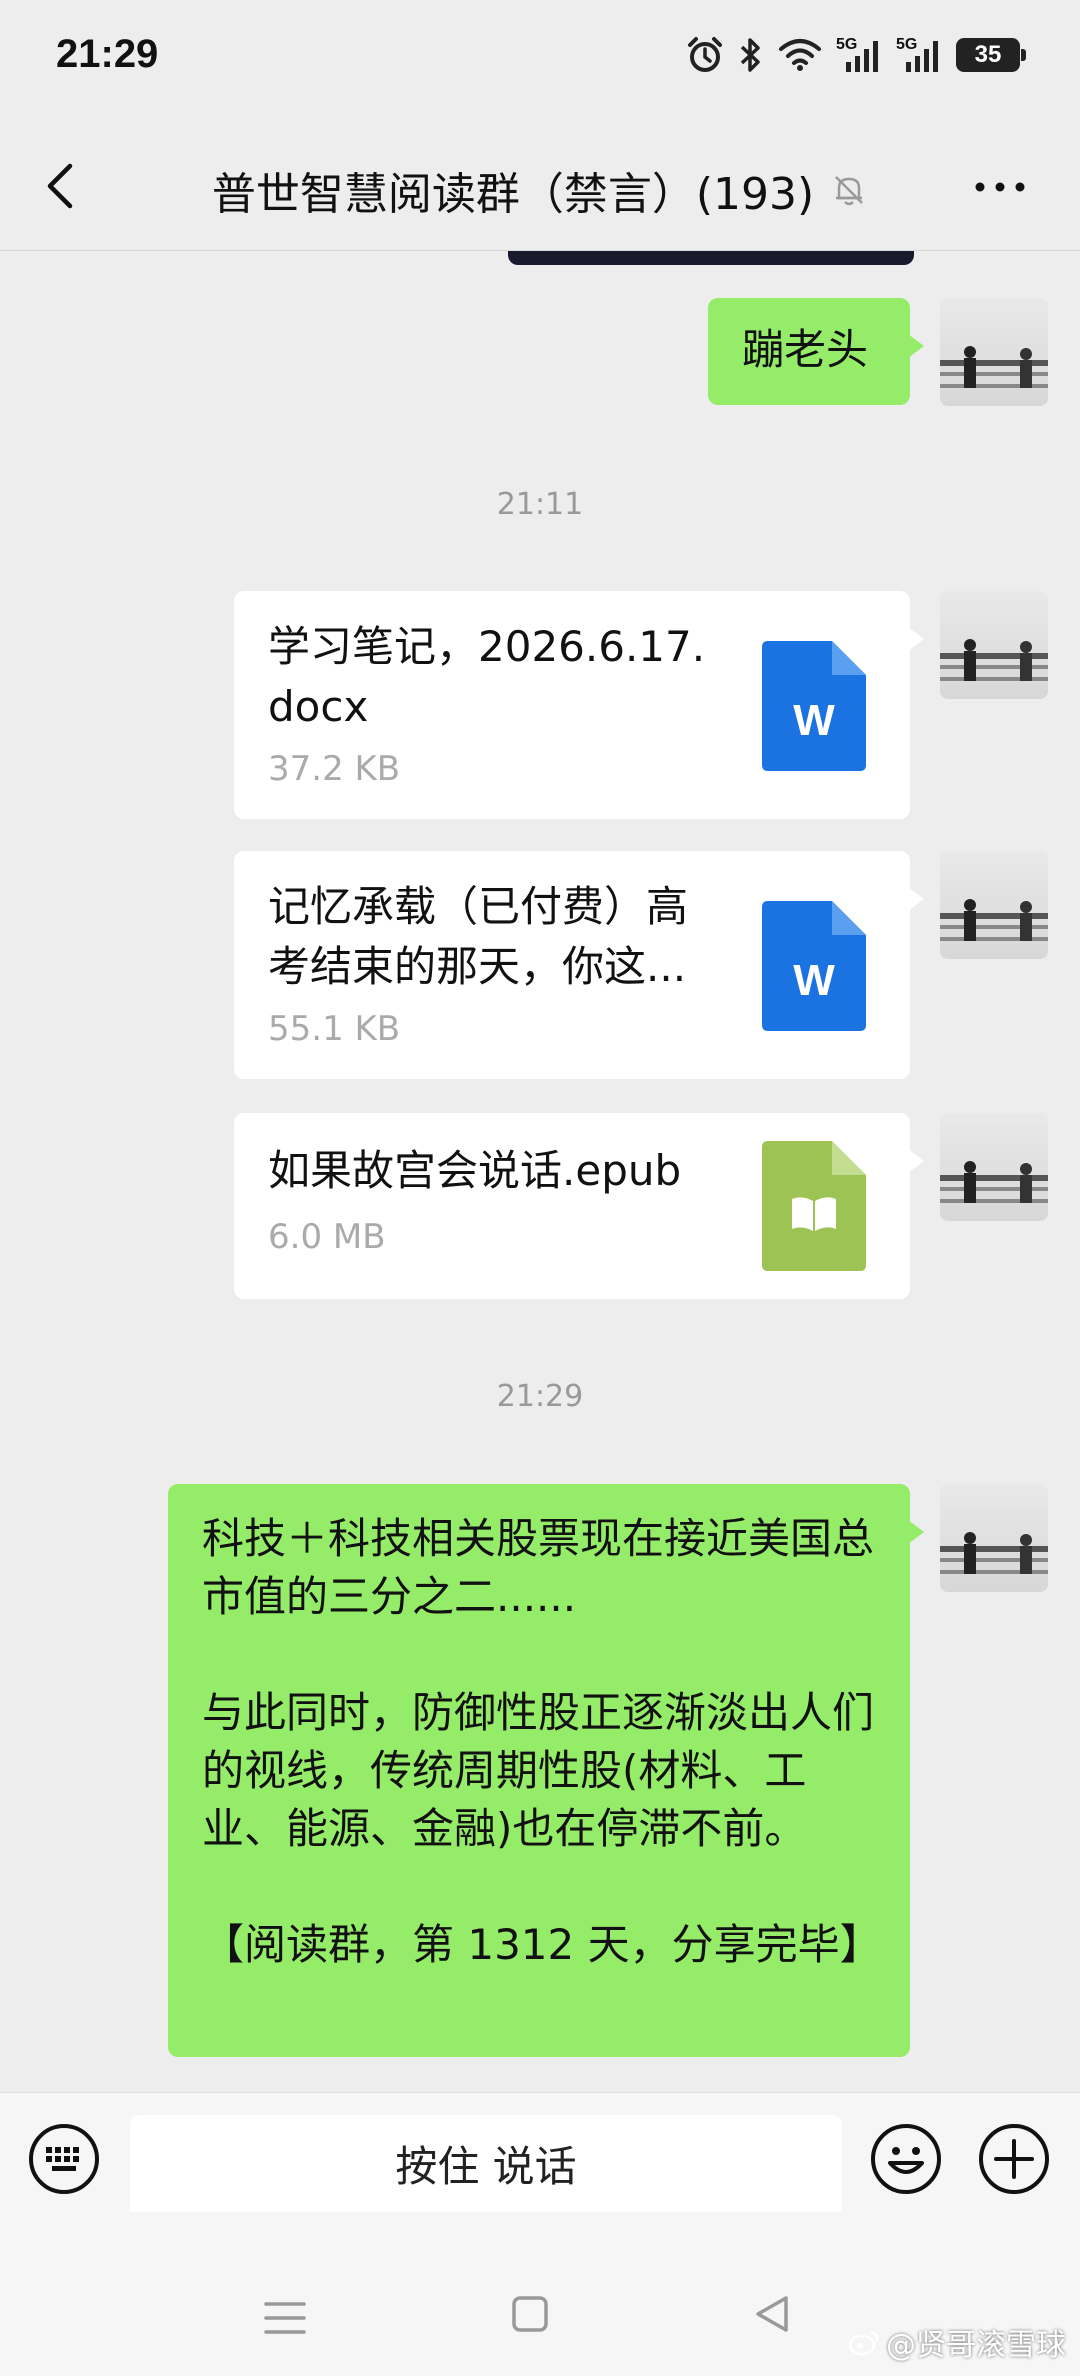 This screenshot has height=2376, width=1080. What do you see at coordinates (579, 1206) in the screenshot?
I see `file-message: 如果故宫会说话.epub 6.0 MB` at bounding box center [579, 1206].